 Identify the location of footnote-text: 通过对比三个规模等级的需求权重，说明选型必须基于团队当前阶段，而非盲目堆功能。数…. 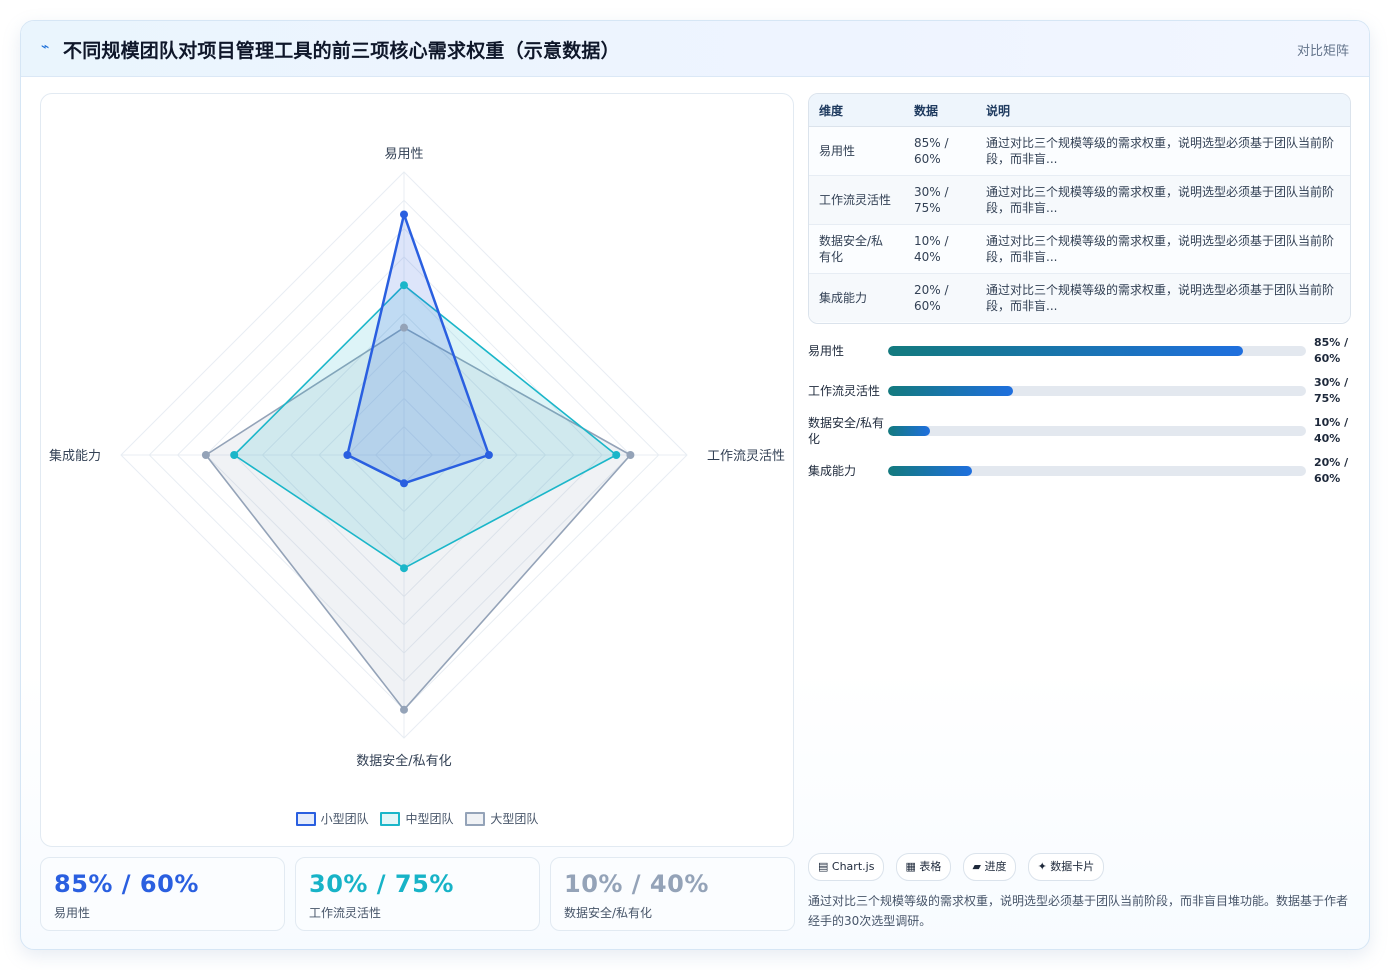
(1078, 911).